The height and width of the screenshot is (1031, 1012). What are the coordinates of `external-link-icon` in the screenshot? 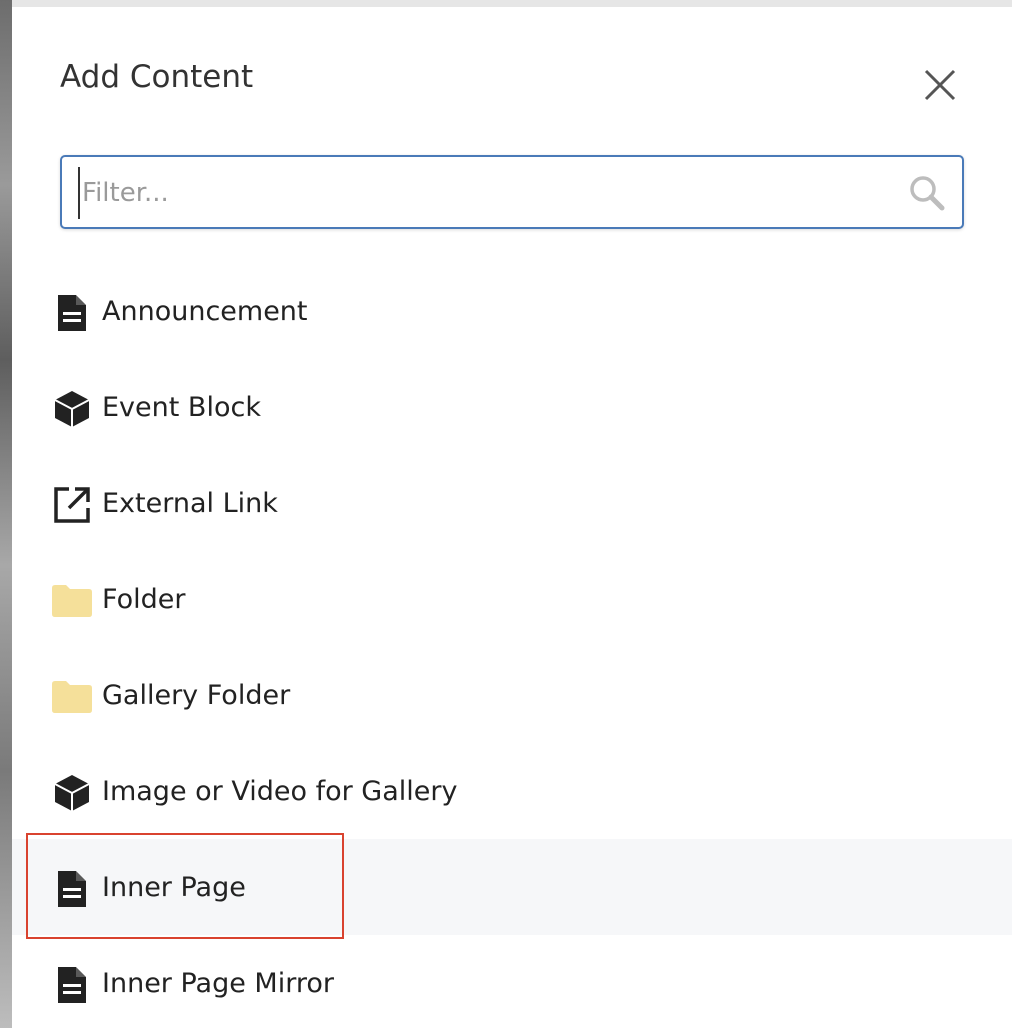 It's located at (72, 505).